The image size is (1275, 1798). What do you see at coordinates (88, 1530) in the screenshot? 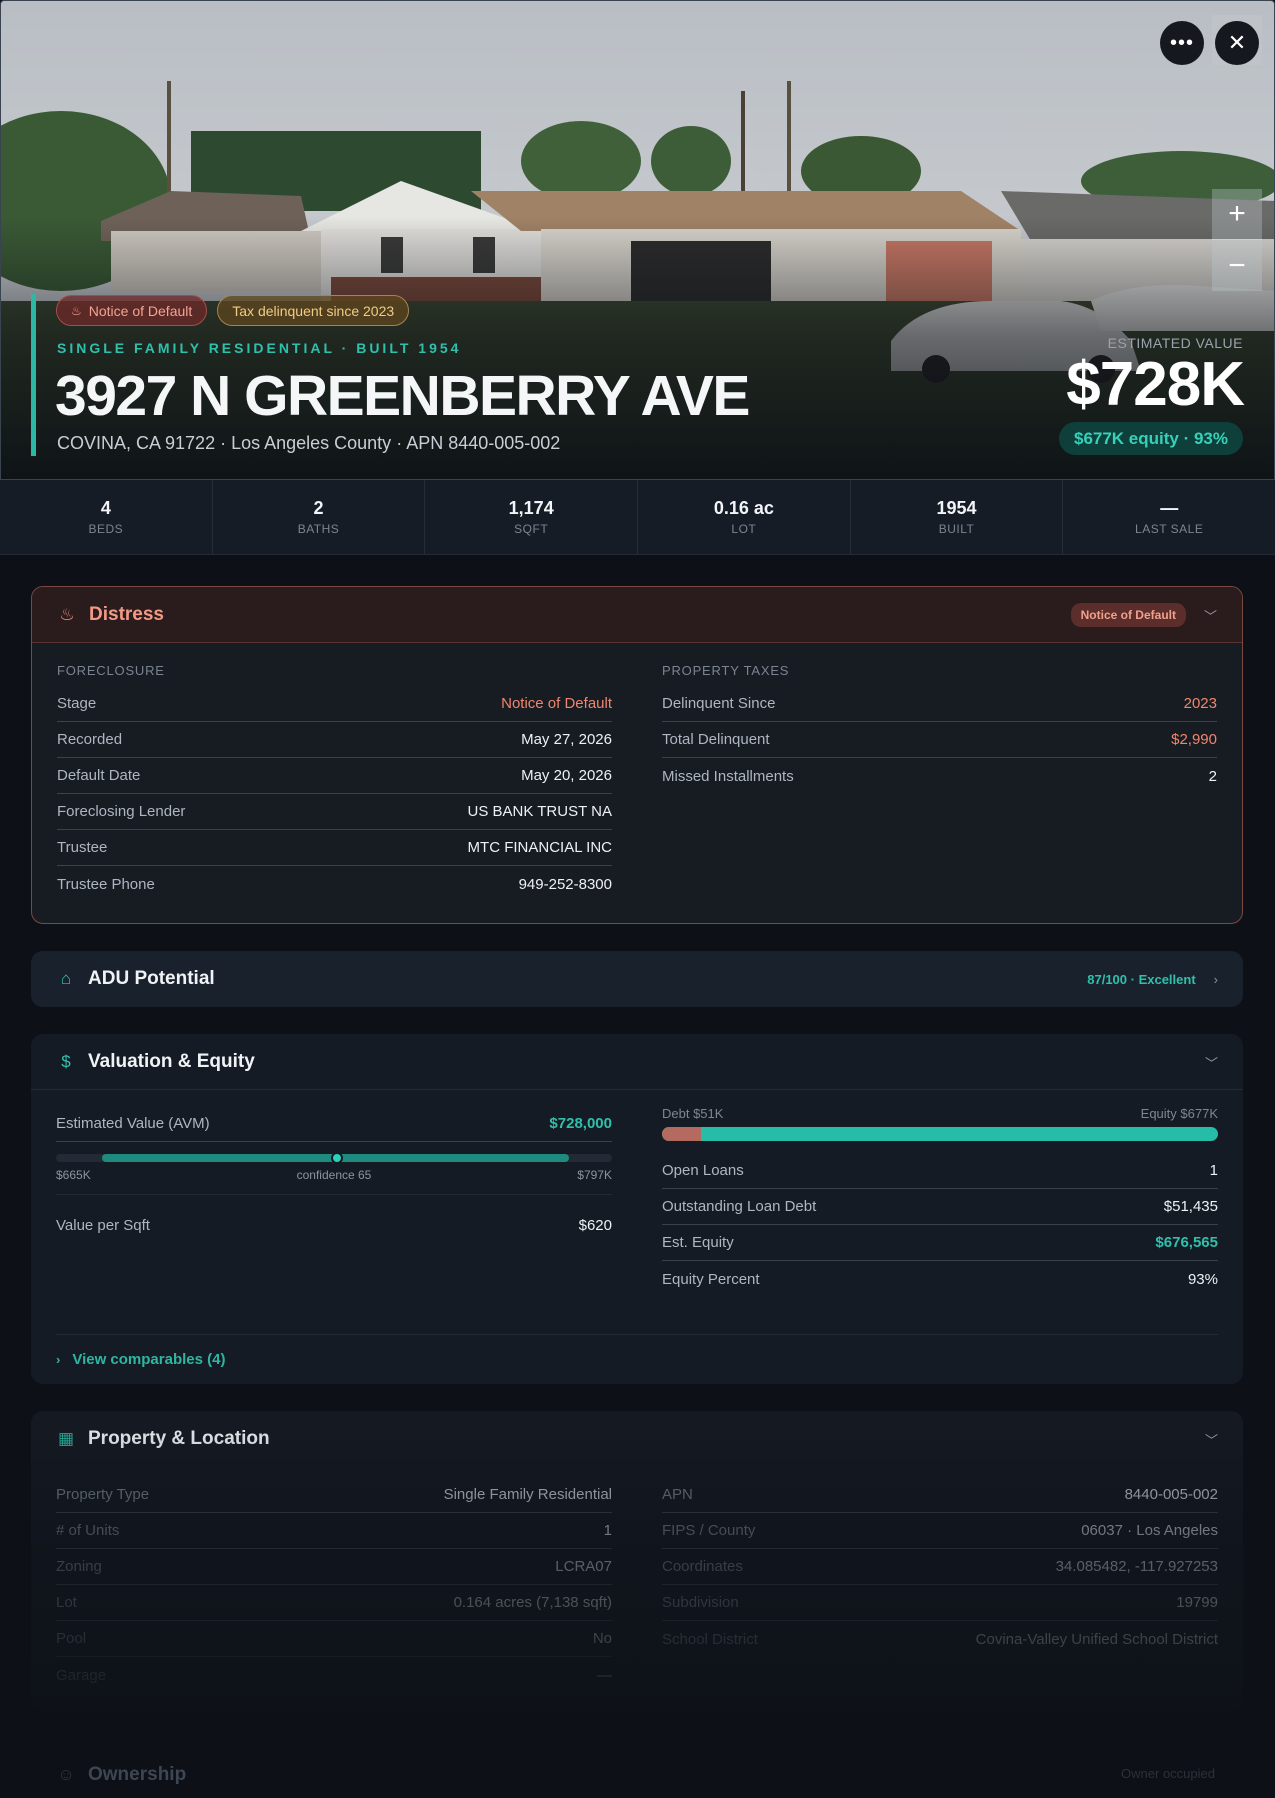
I see `row-key: # of Units` at bounding box center [88, 1530].